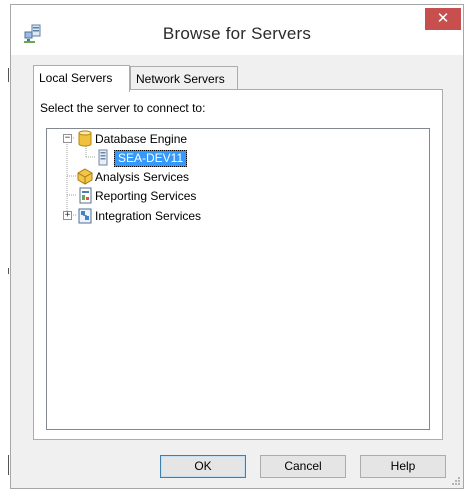 Image resolution: width=471 pixels, height=493 pixels. I want to click on tree-item-label: Reporting Services, so click(146, 196).